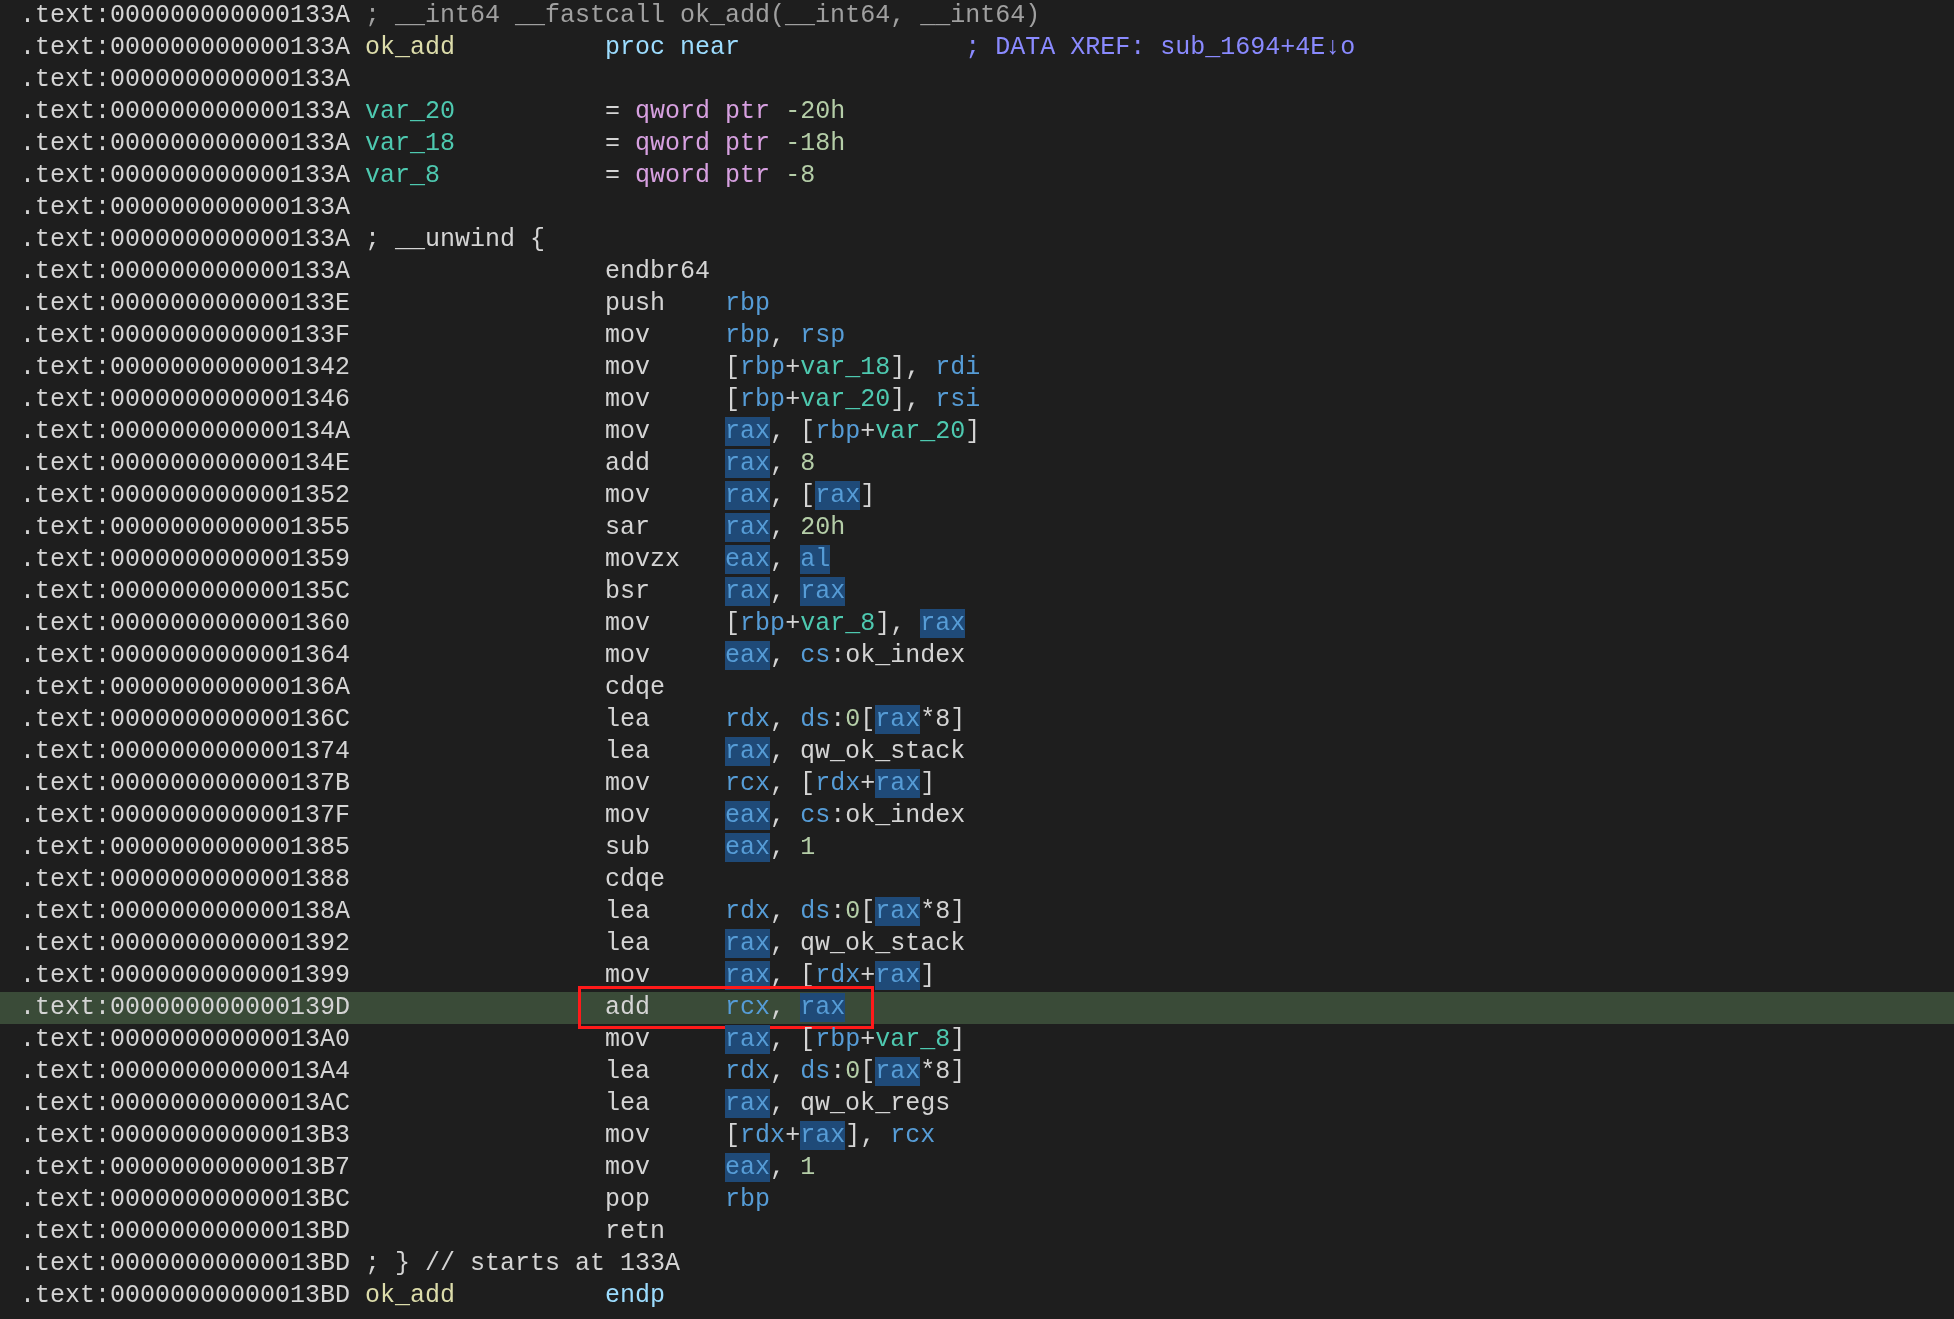  What do you see at coordinates (977, 368) in the screenshot?
I see `code-line: .text:0000000000001342 mov [rbp+var_18], rdi` at bounding box center [977, 368].